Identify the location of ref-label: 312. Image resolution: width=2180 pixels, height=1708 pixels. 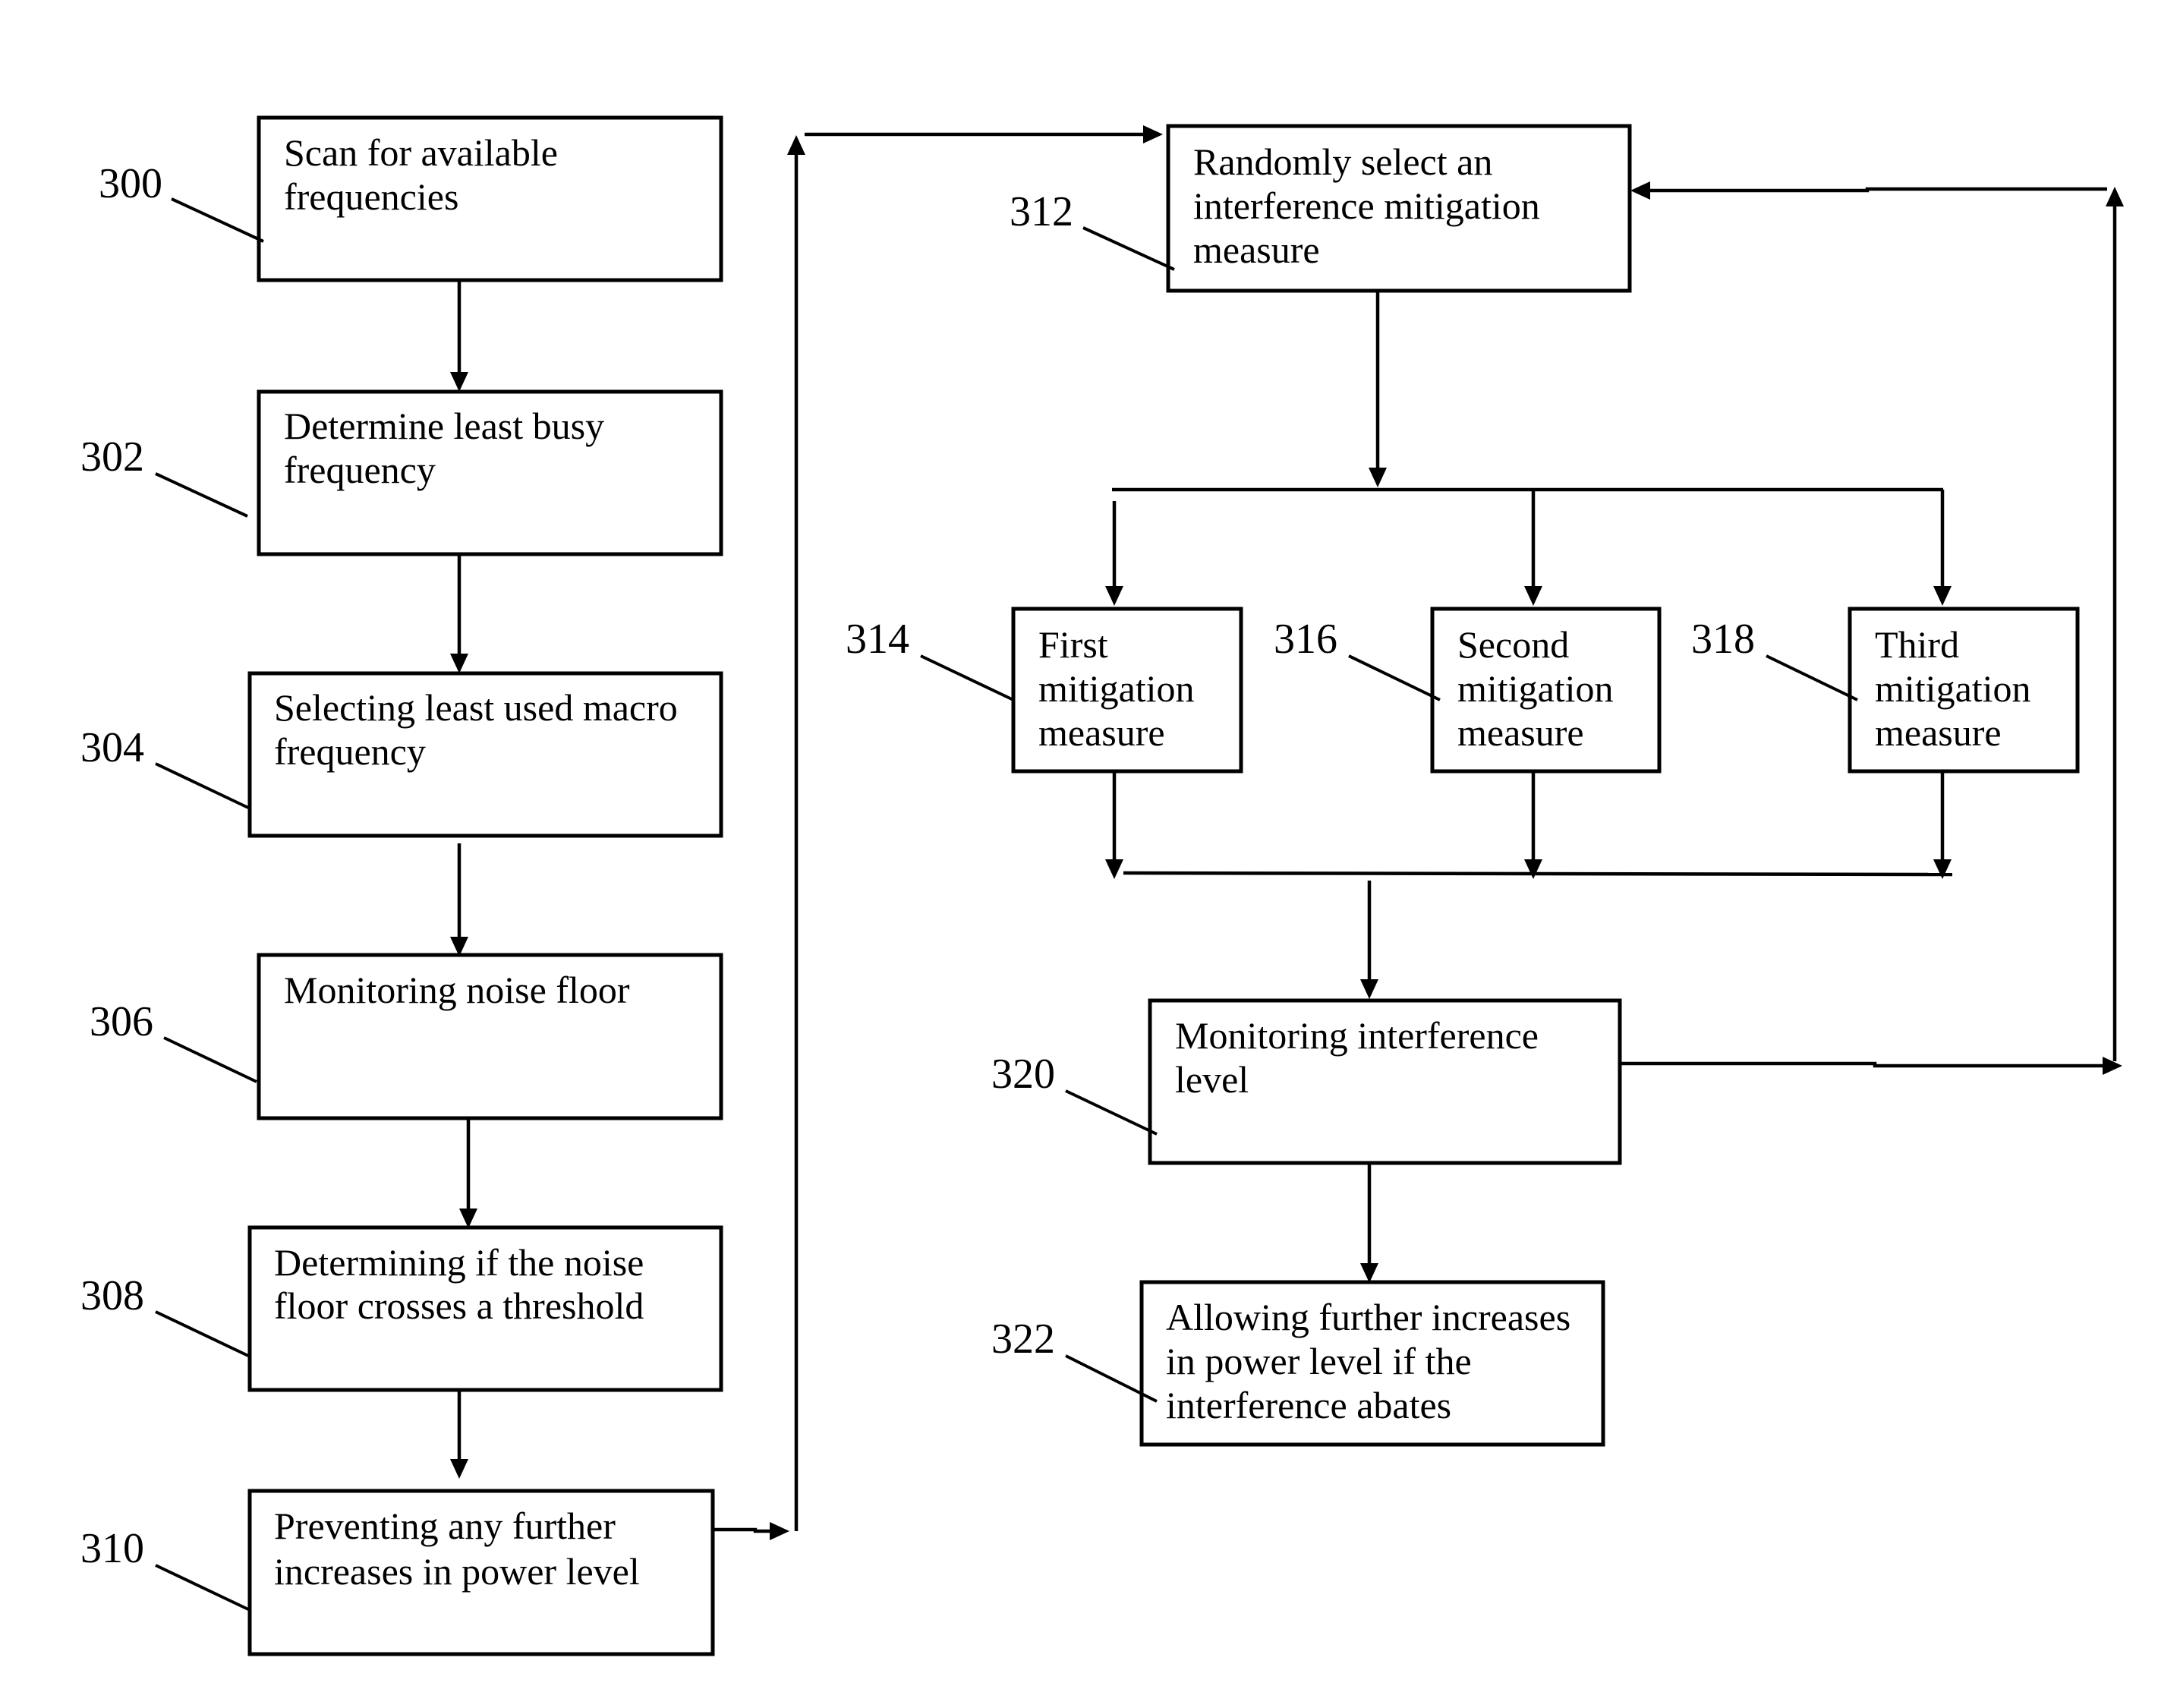
(1041, 211).